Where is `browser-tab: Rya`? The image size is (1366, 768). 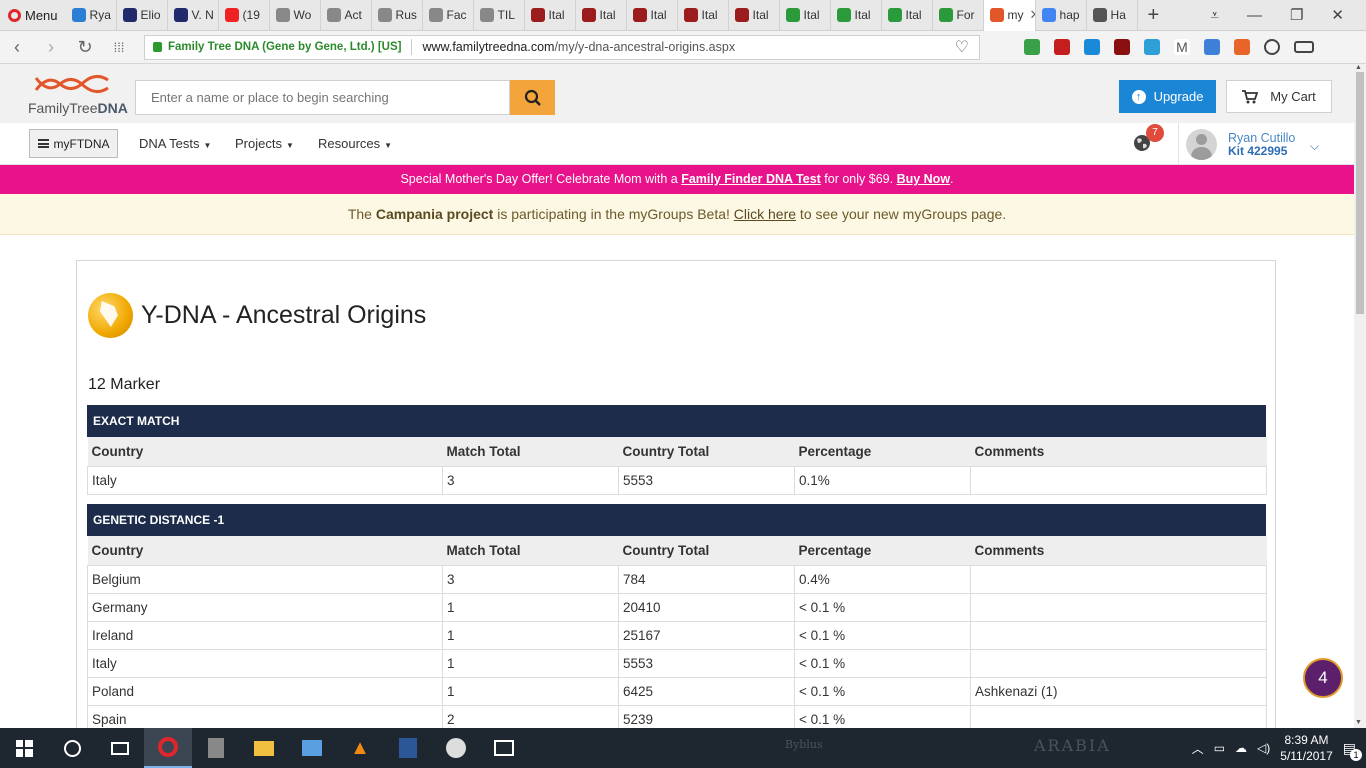
browser-tab: Rya is located at coordinates (91, 15).